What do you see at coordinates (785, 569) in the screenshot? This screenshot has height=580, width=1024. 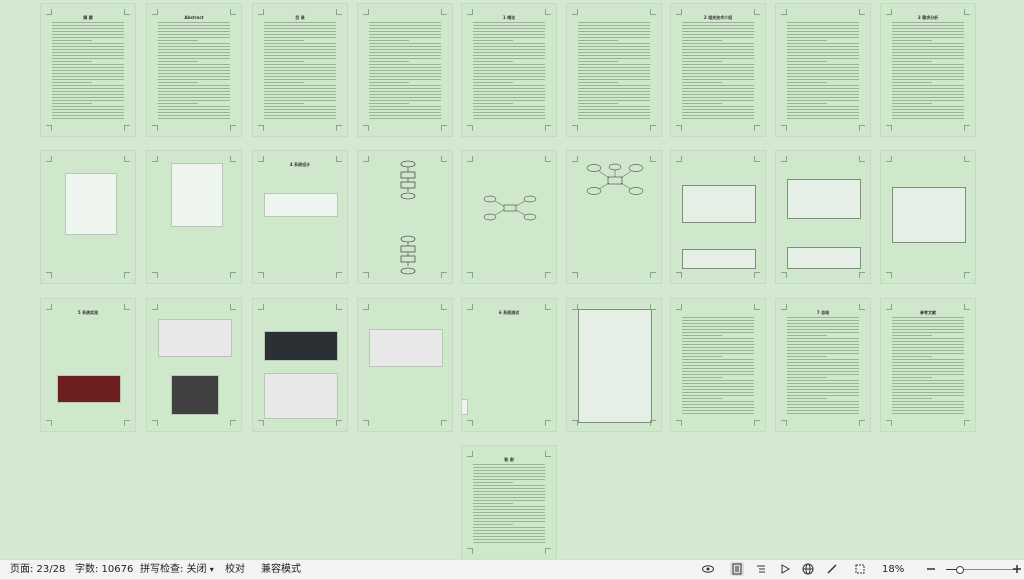 I see `play-icon` at bounding box center [785, 569].